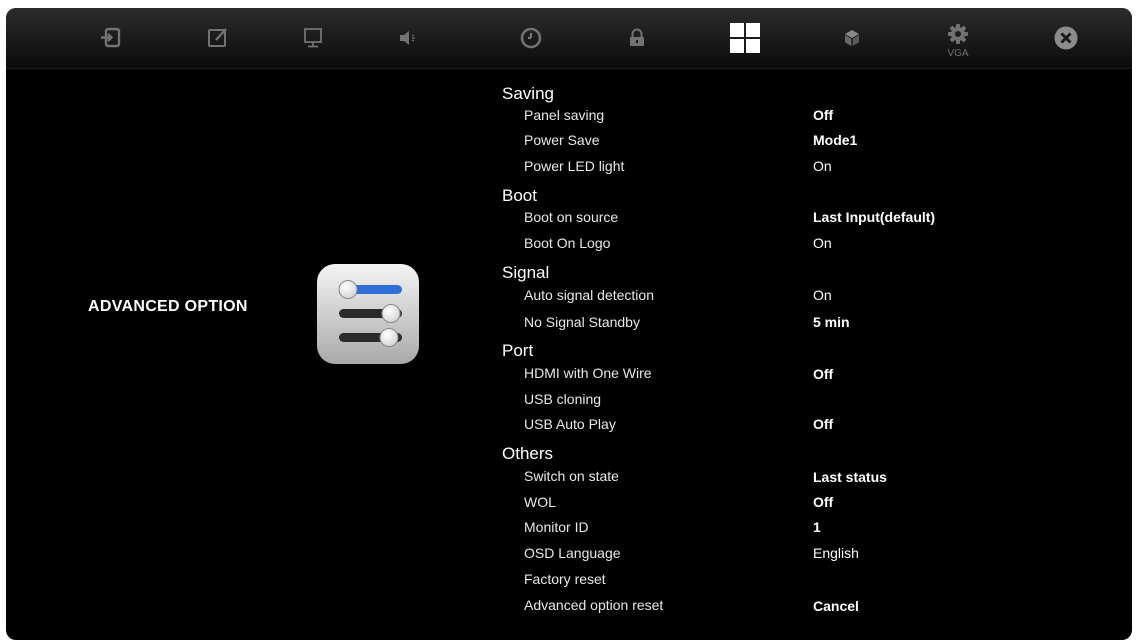 The image size is (1138, 643). I want to click on monitor-id-label: Monitor ID, so click(556, 527).